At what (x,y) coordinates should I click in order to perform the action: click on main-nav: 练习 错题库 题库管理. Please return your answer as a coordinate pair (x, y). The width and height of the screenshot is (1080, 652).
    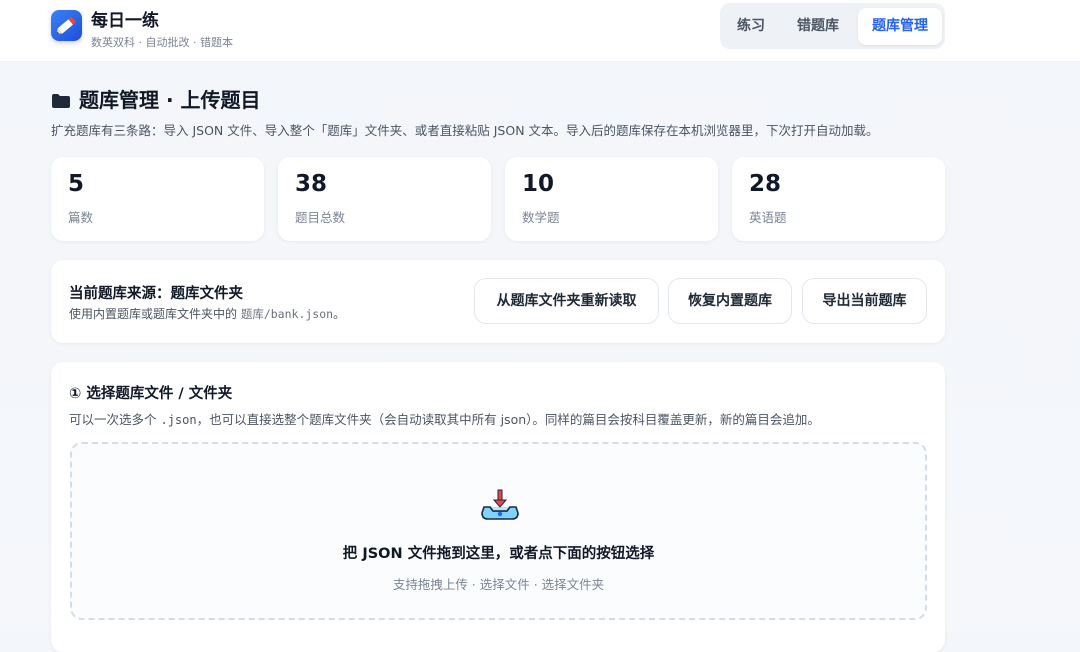
    Looking at the image, I should click on (832, 26).